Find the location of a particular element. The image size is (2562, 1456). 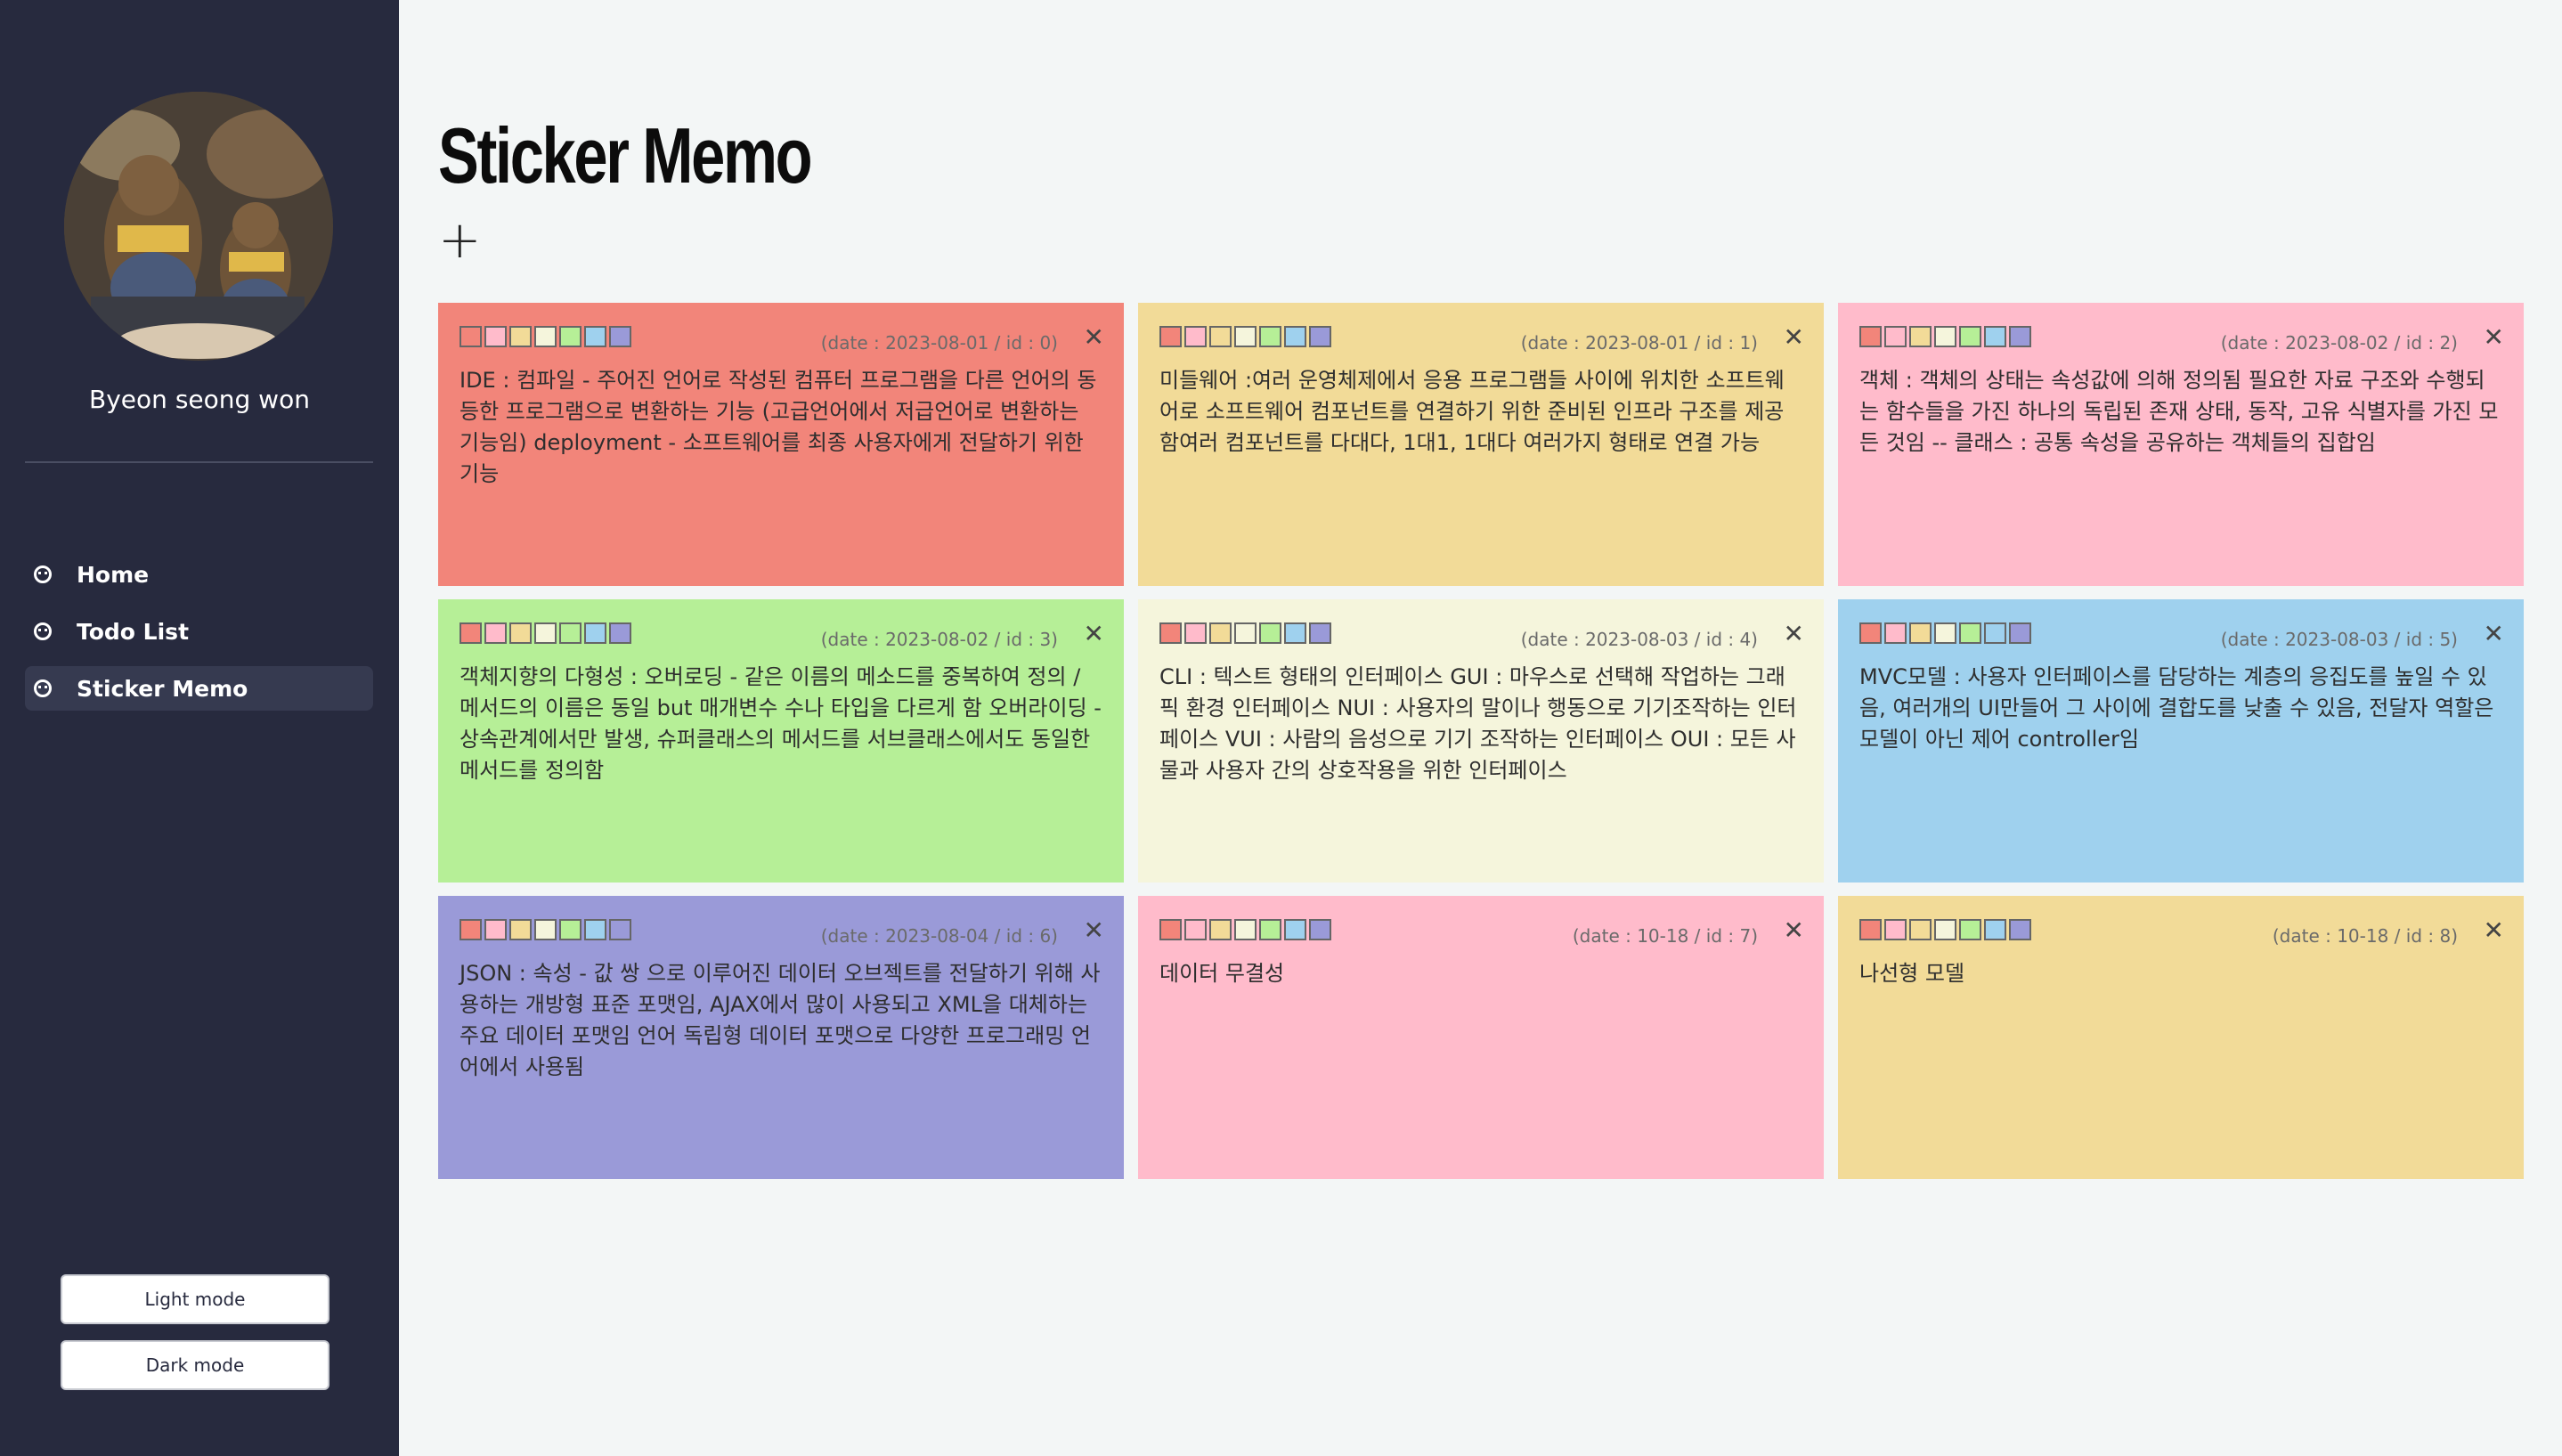

memo-meta: (date : 10-18 / id : 7) is located at coordinates (1665, 936).